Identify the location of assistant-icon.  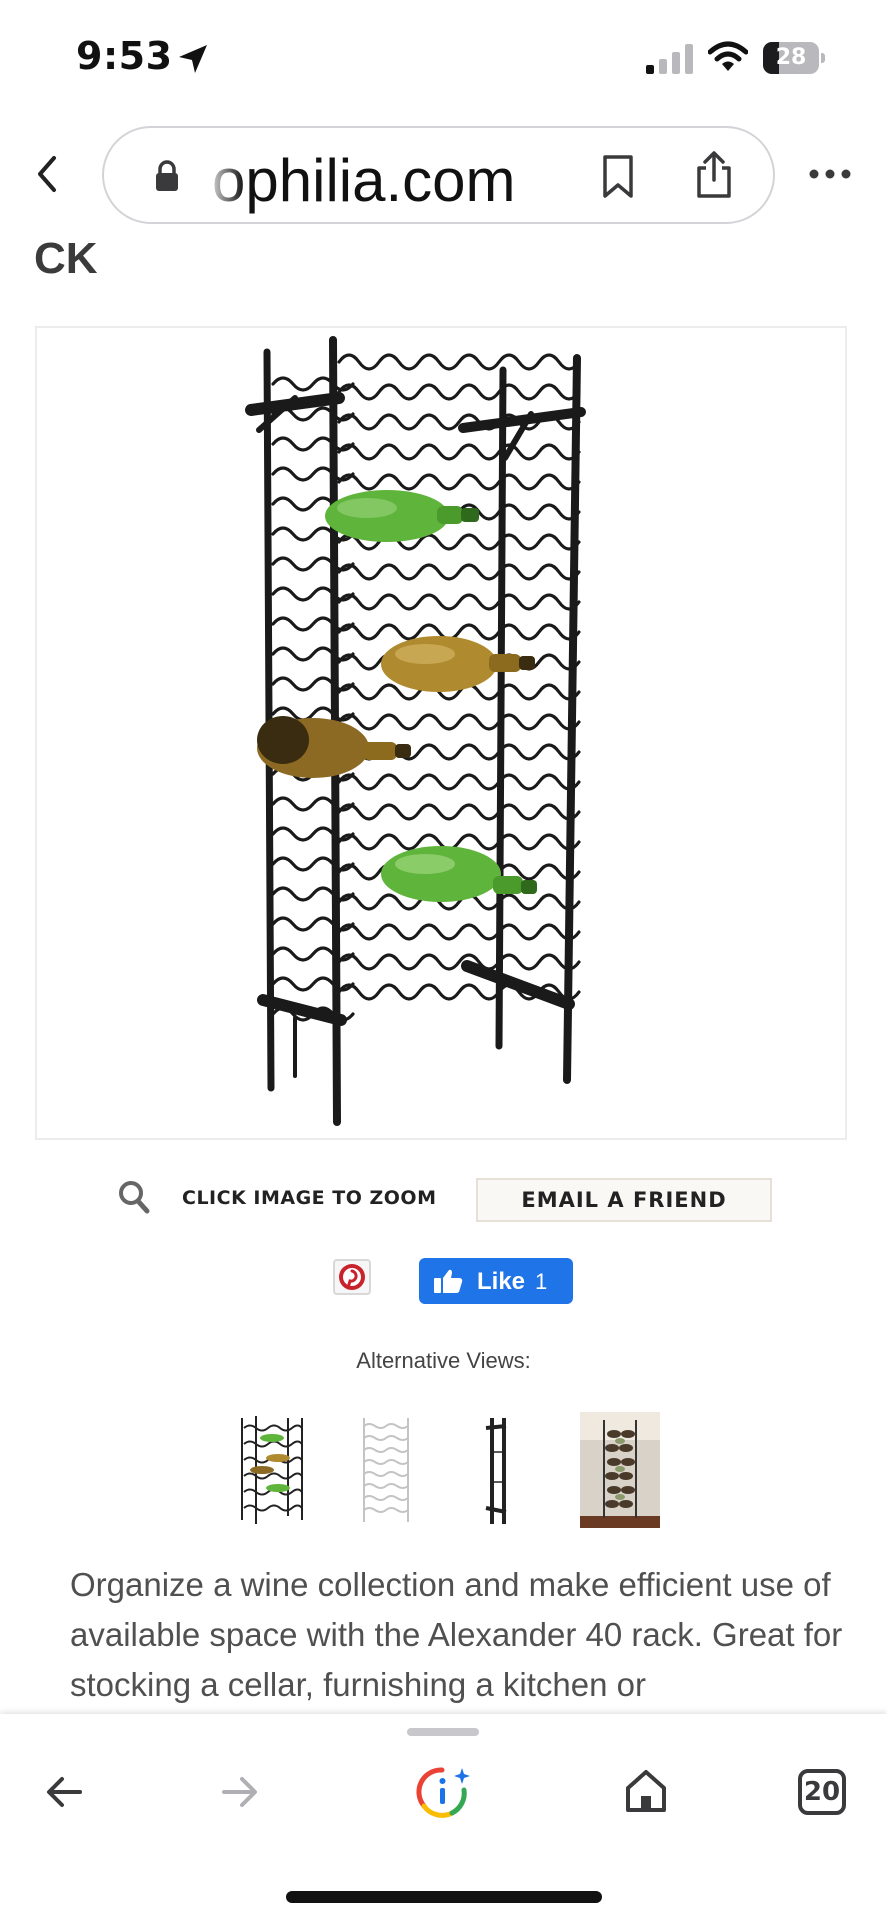
(444, 1792).